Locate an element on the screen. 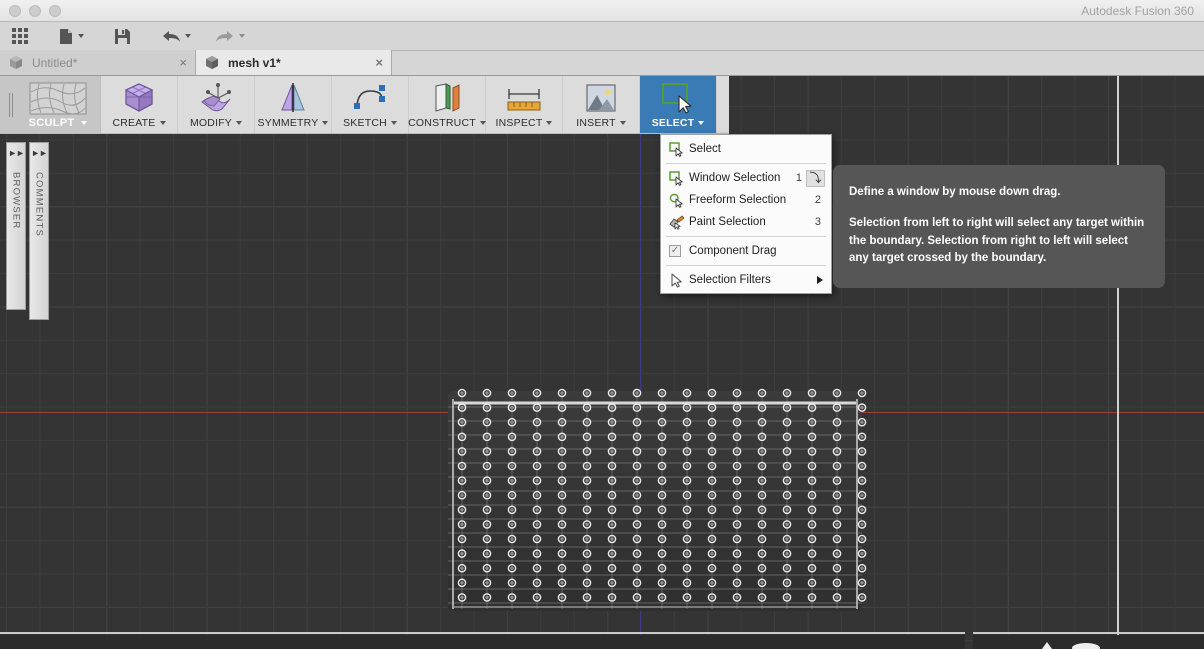  navigation-bar-icons is located at coordinates (1080, 642).